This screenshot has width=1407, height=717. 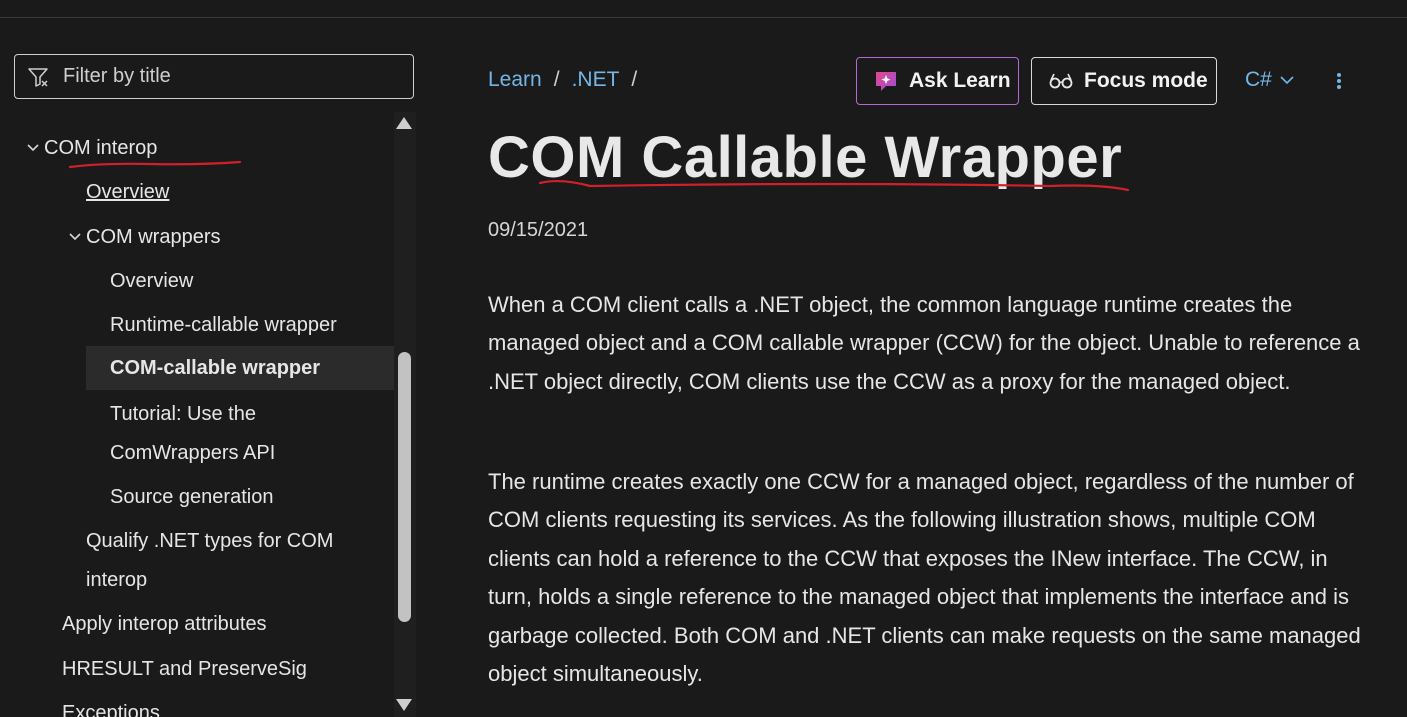 I want to click on filter-input, so click(x=223, y=76).